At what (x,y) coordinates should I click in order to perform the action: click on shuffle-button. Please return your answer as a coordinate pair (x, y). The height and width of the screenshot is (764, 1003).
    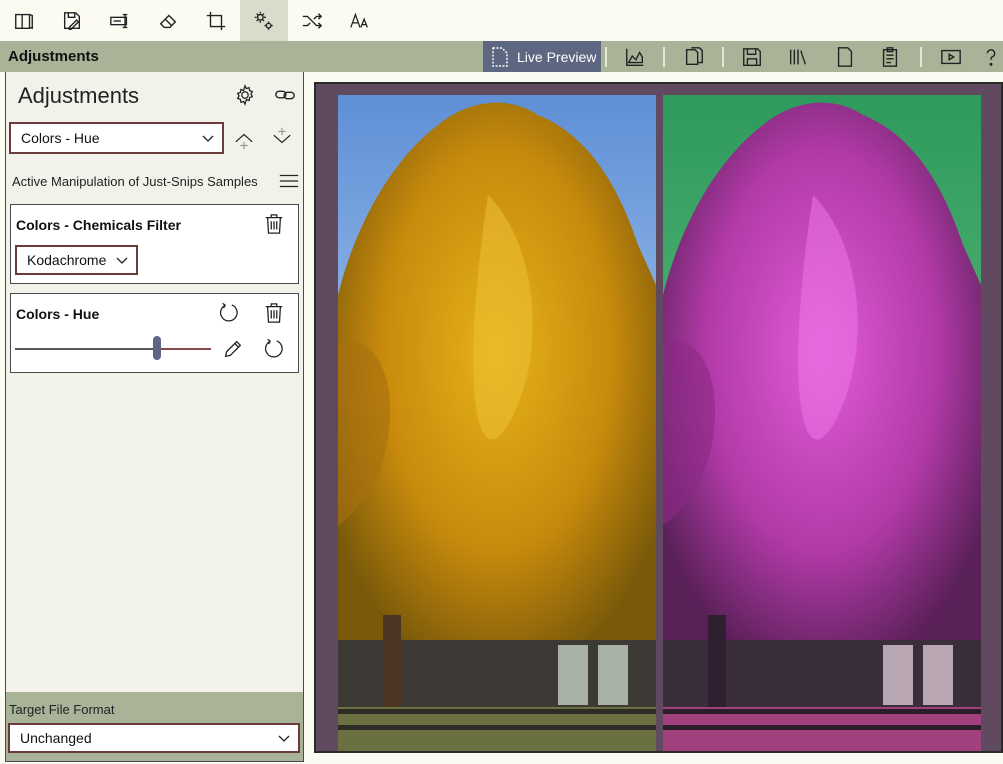
    Looking at the image, I should click on (312, 20).